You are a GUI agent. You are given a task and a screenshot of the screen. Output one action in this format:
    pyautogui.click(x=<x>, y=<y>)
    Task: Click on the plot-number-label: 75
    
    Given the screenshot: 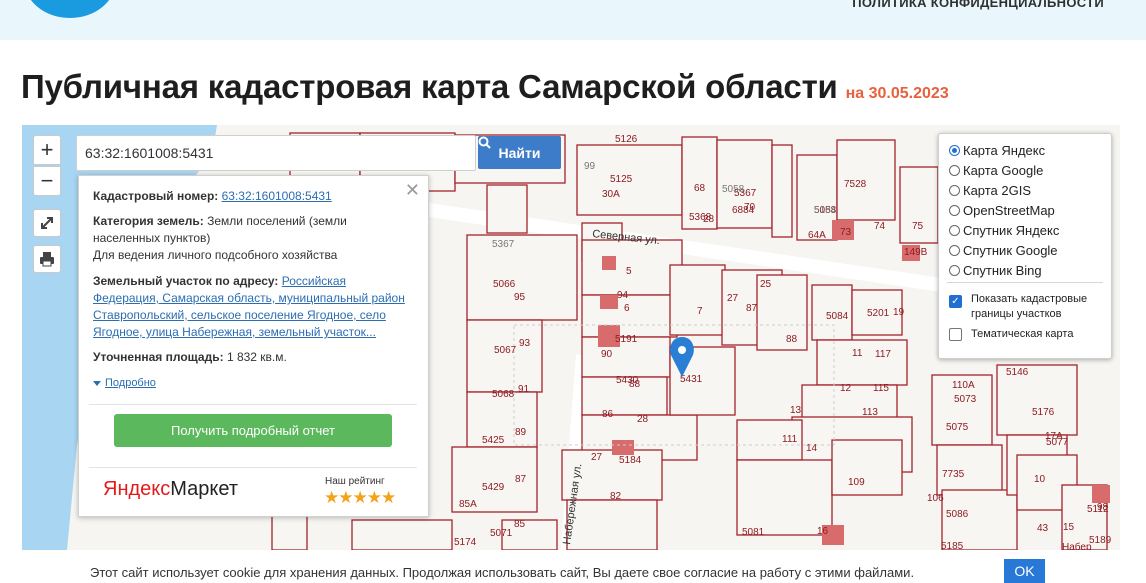 What is the action you would take?
    pyautogui.click(x=918, y=226)
    